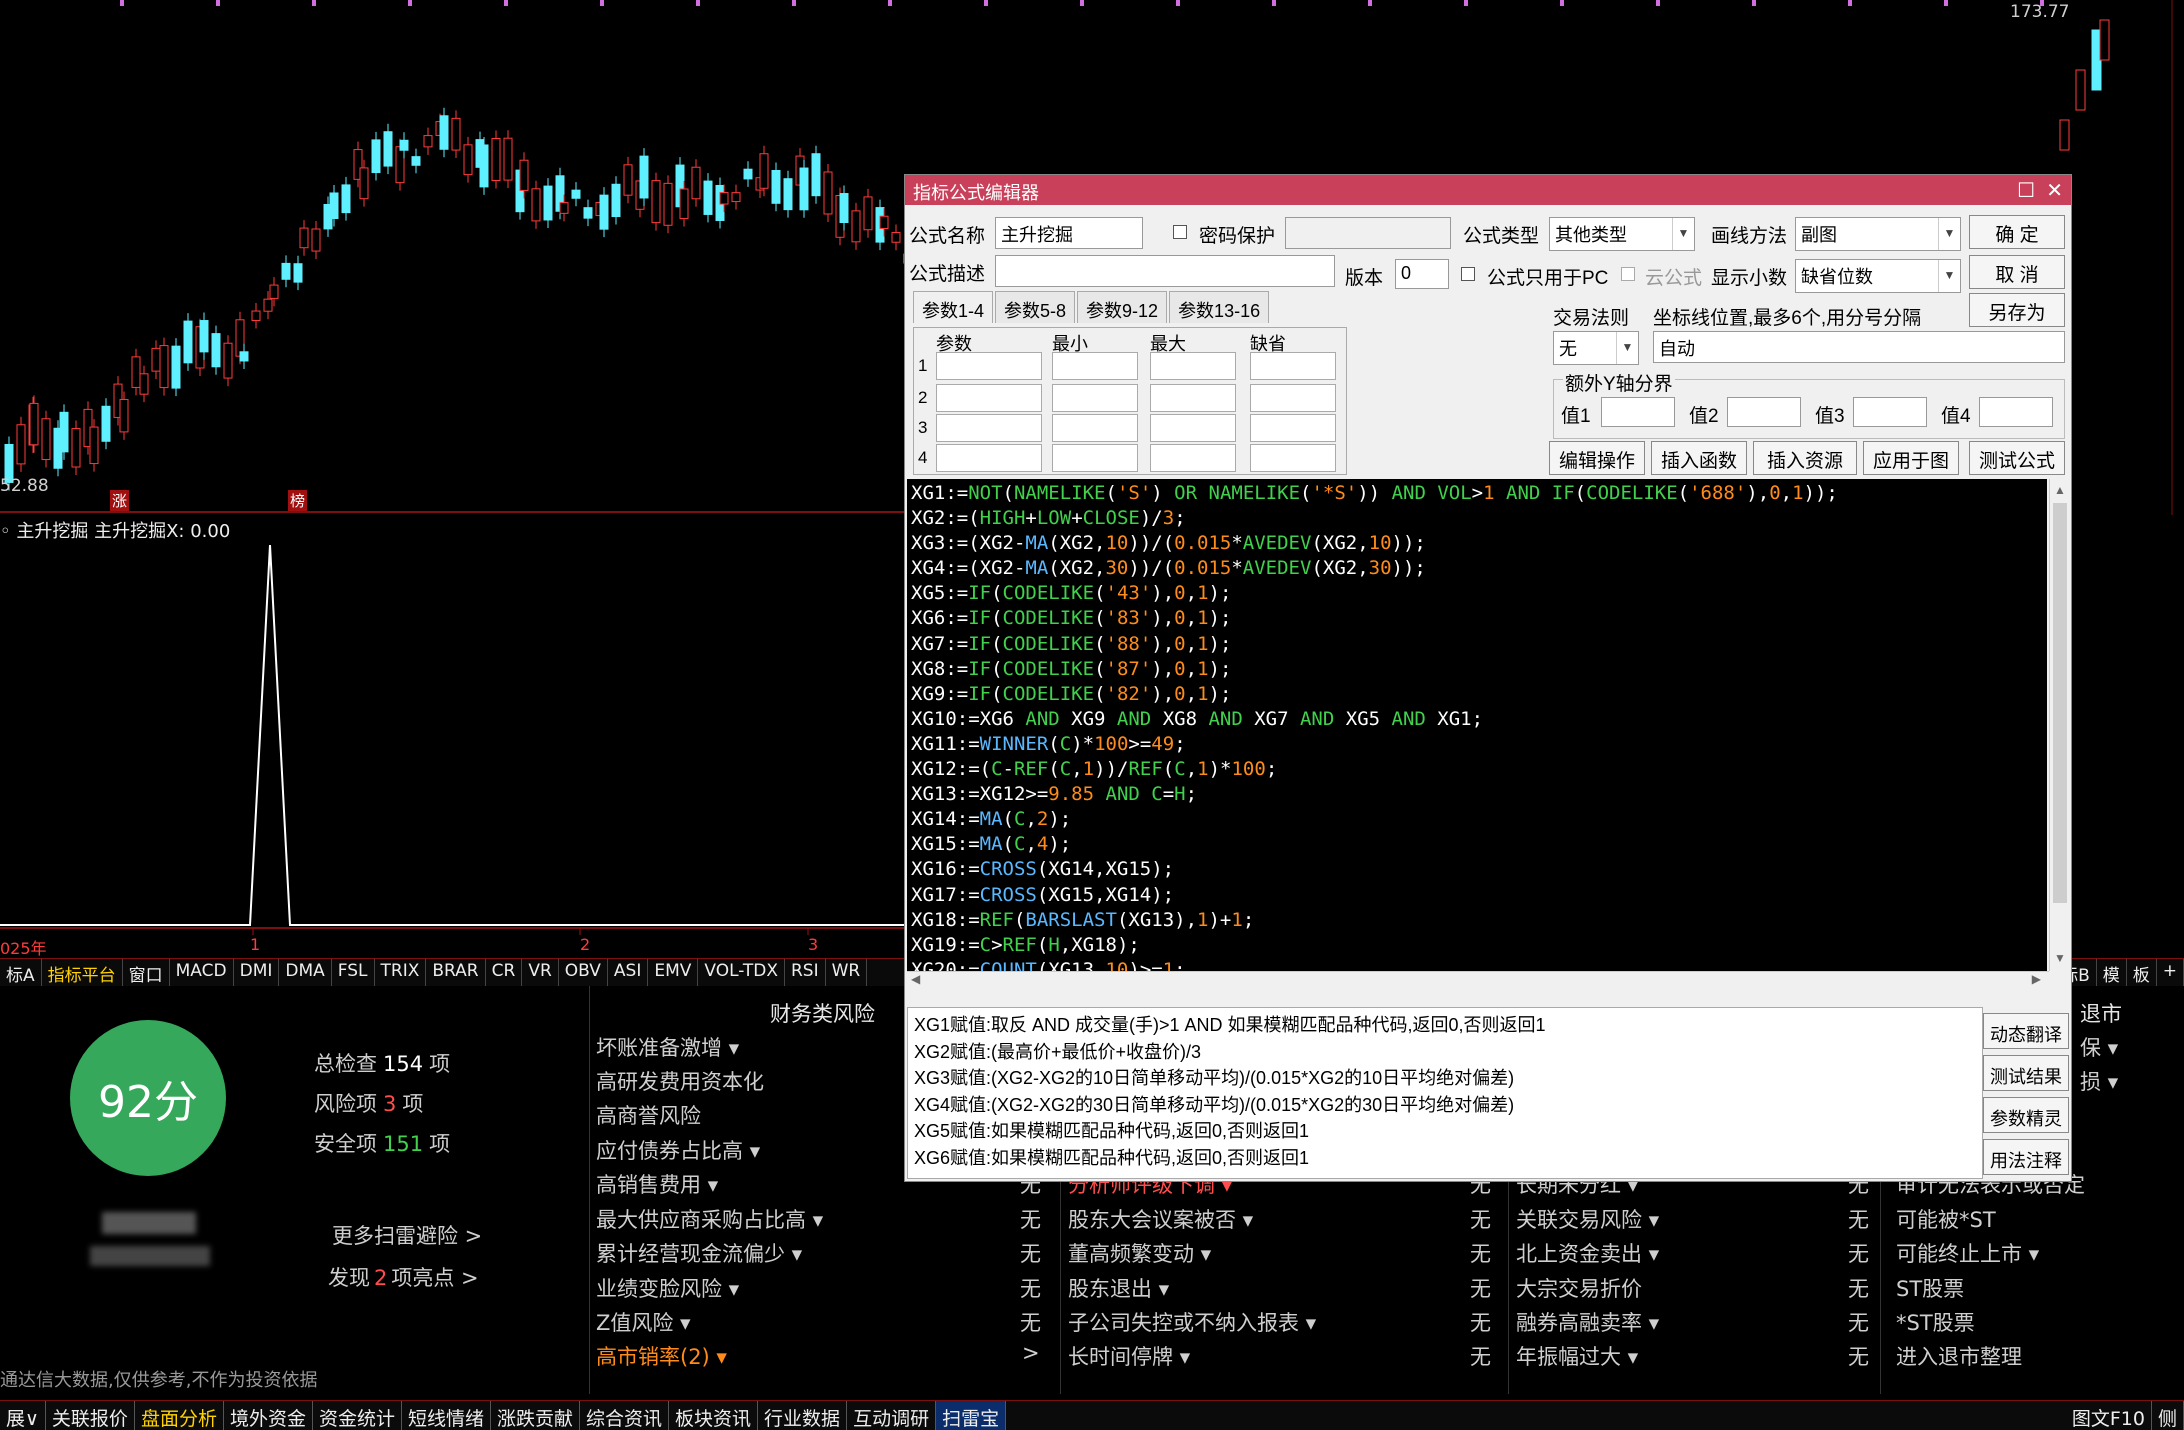 The image size is (2184, 1430). I want to click on tab-params-9-12: 参数9-12, so click(1122, 307).